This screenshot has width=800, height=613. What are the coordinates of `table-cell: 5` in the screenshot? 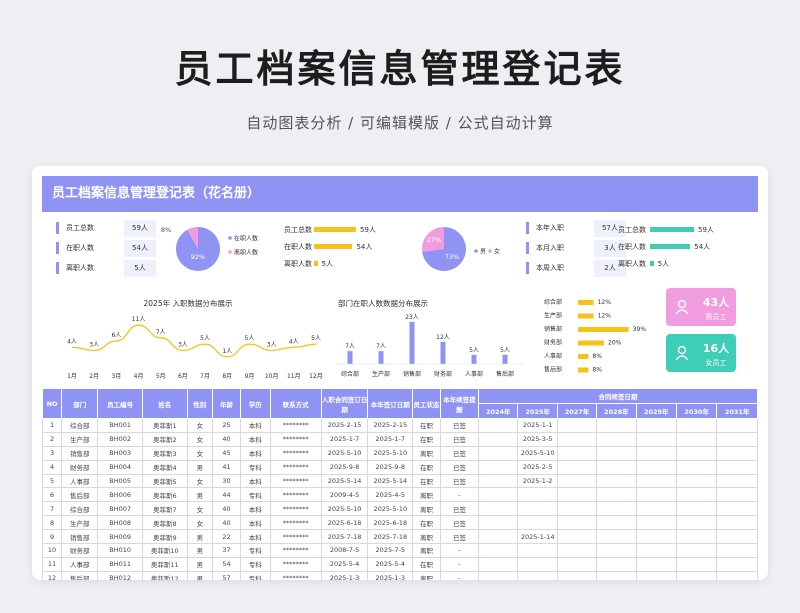 It's located at (52, 481).